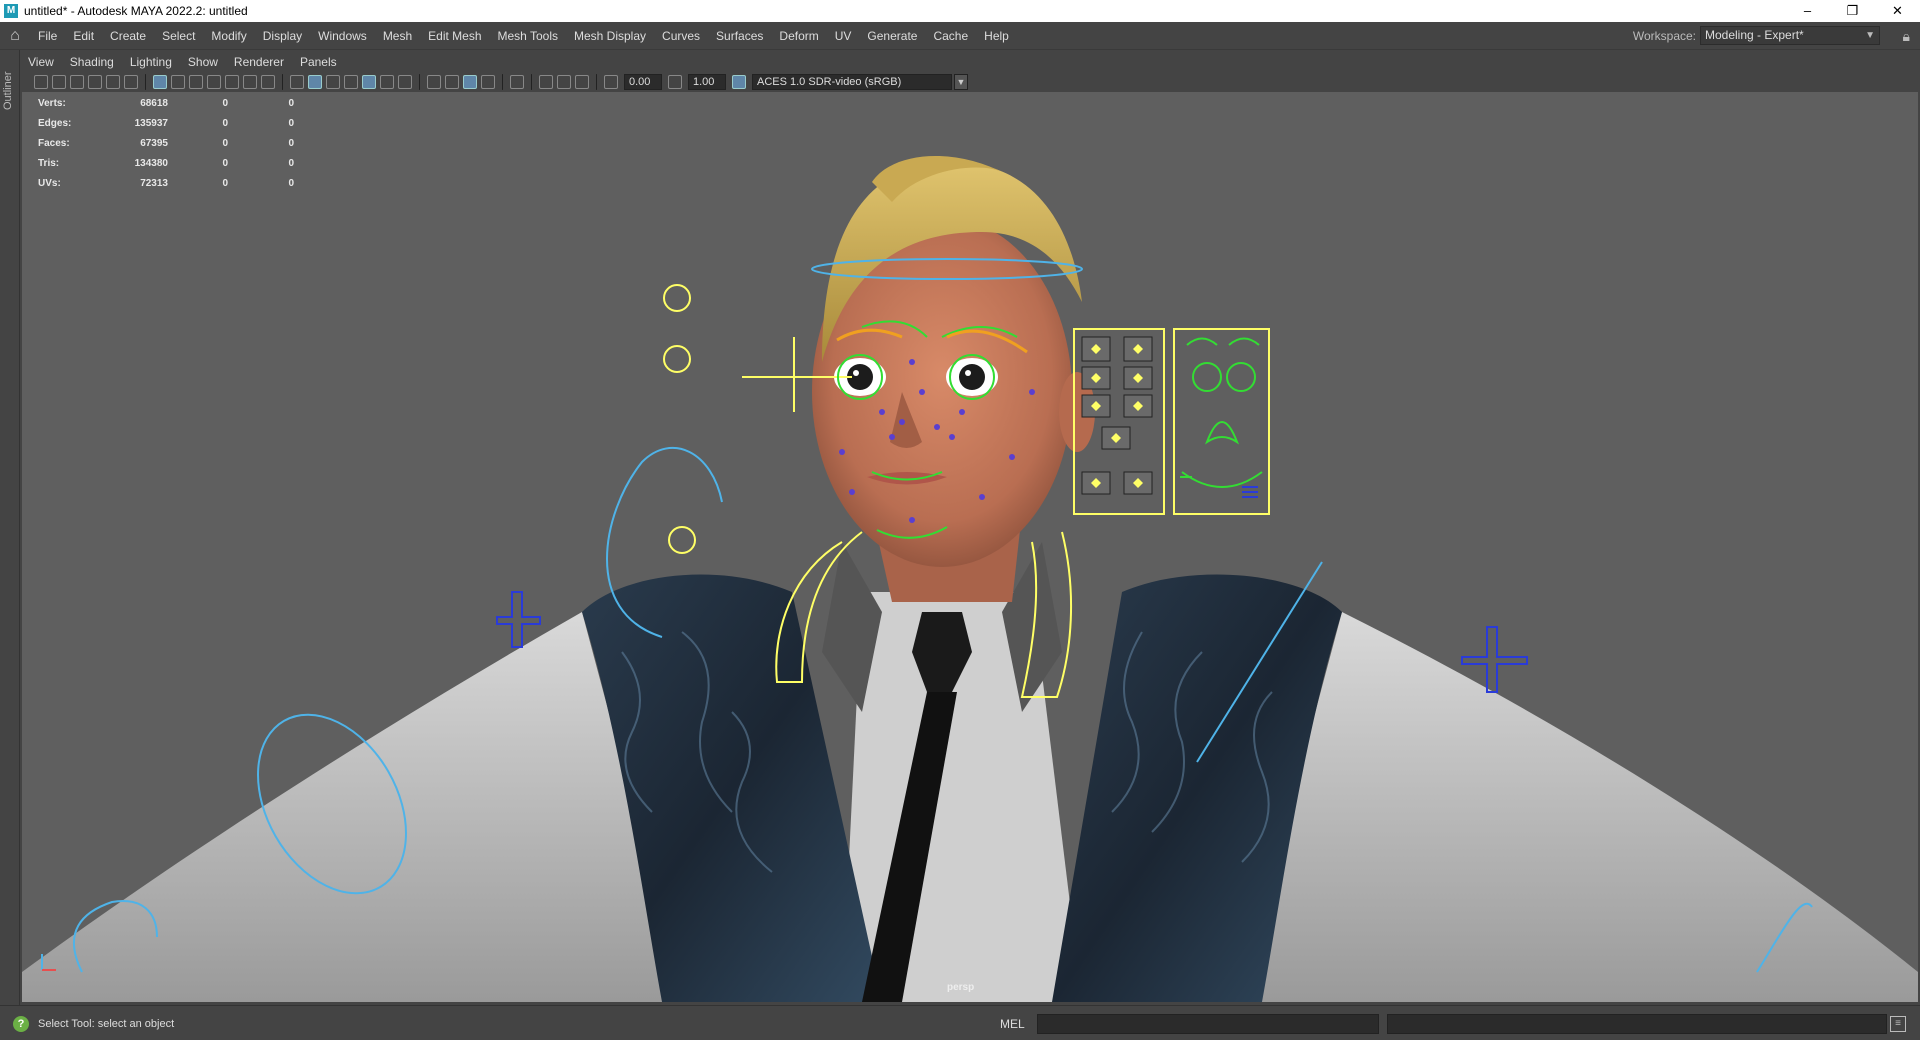  I want to click on menu-cache: Cache, so click(950, 36).